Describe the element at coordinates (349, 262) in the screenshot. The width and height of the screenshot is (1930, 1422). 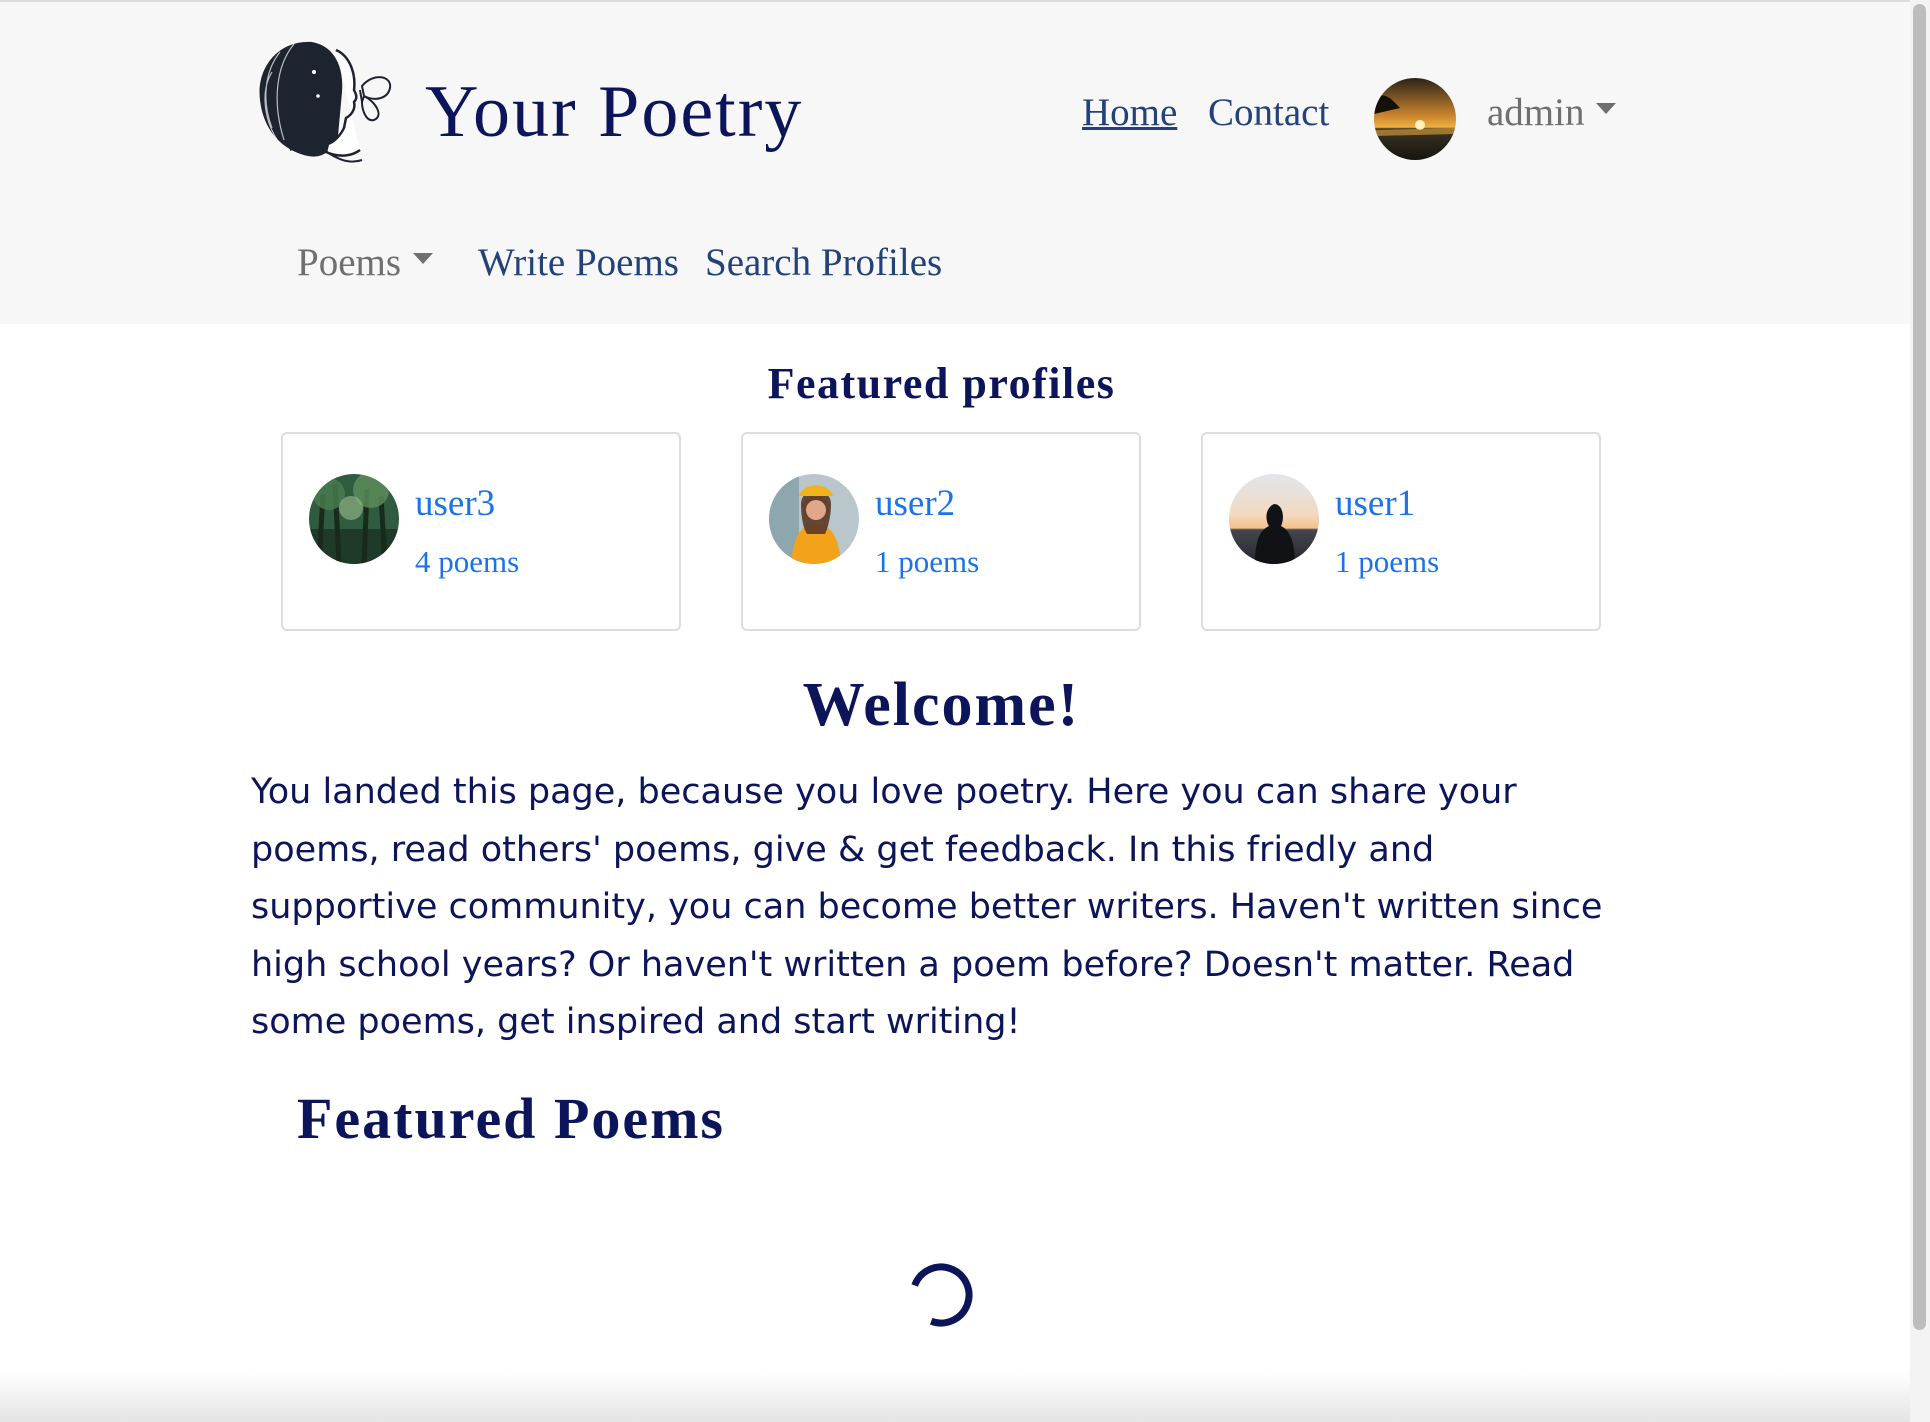
I see `poems-menu-label: Poems` at that location.